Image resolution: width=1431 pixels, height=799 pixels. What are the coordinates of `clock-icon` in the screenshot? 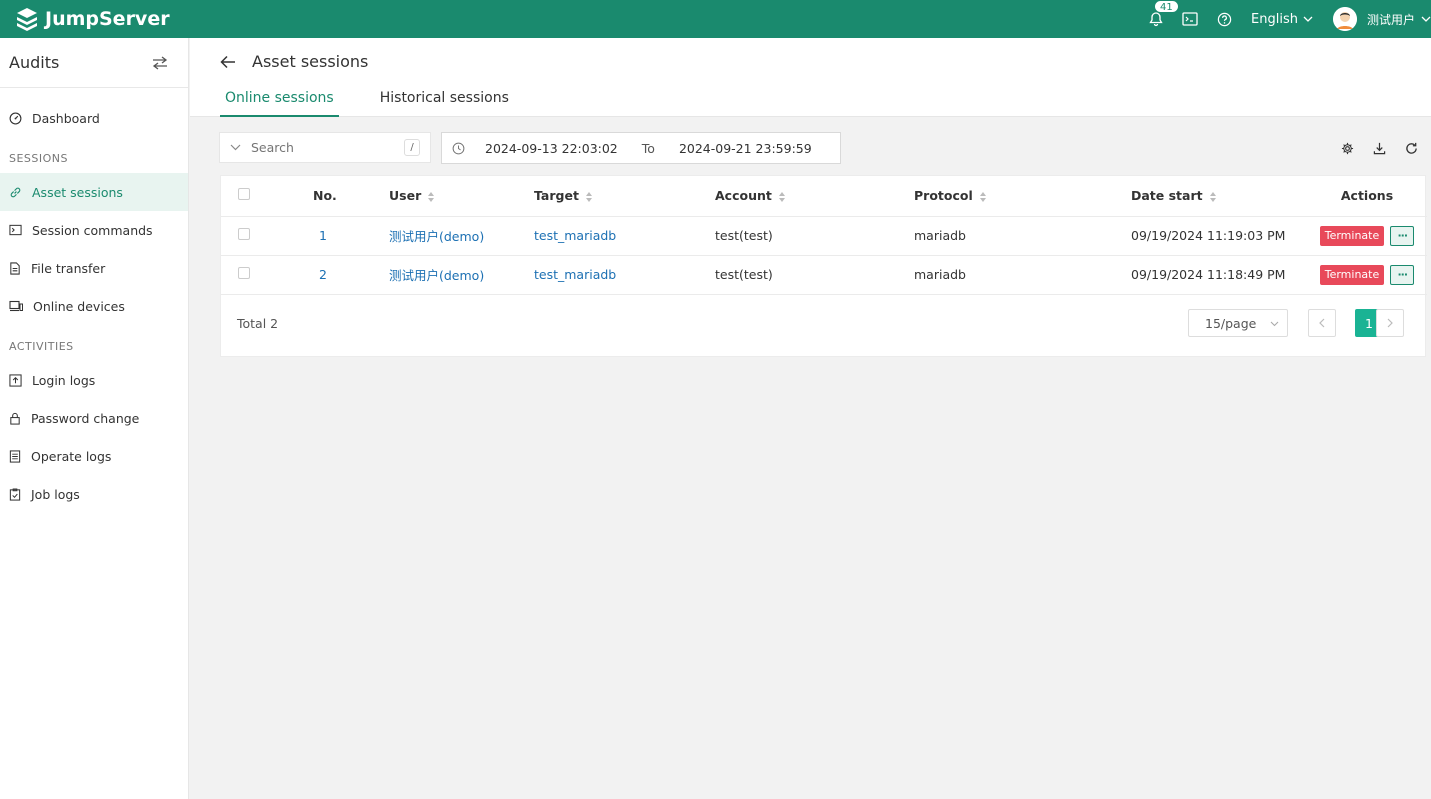 It's located at (458, 148).